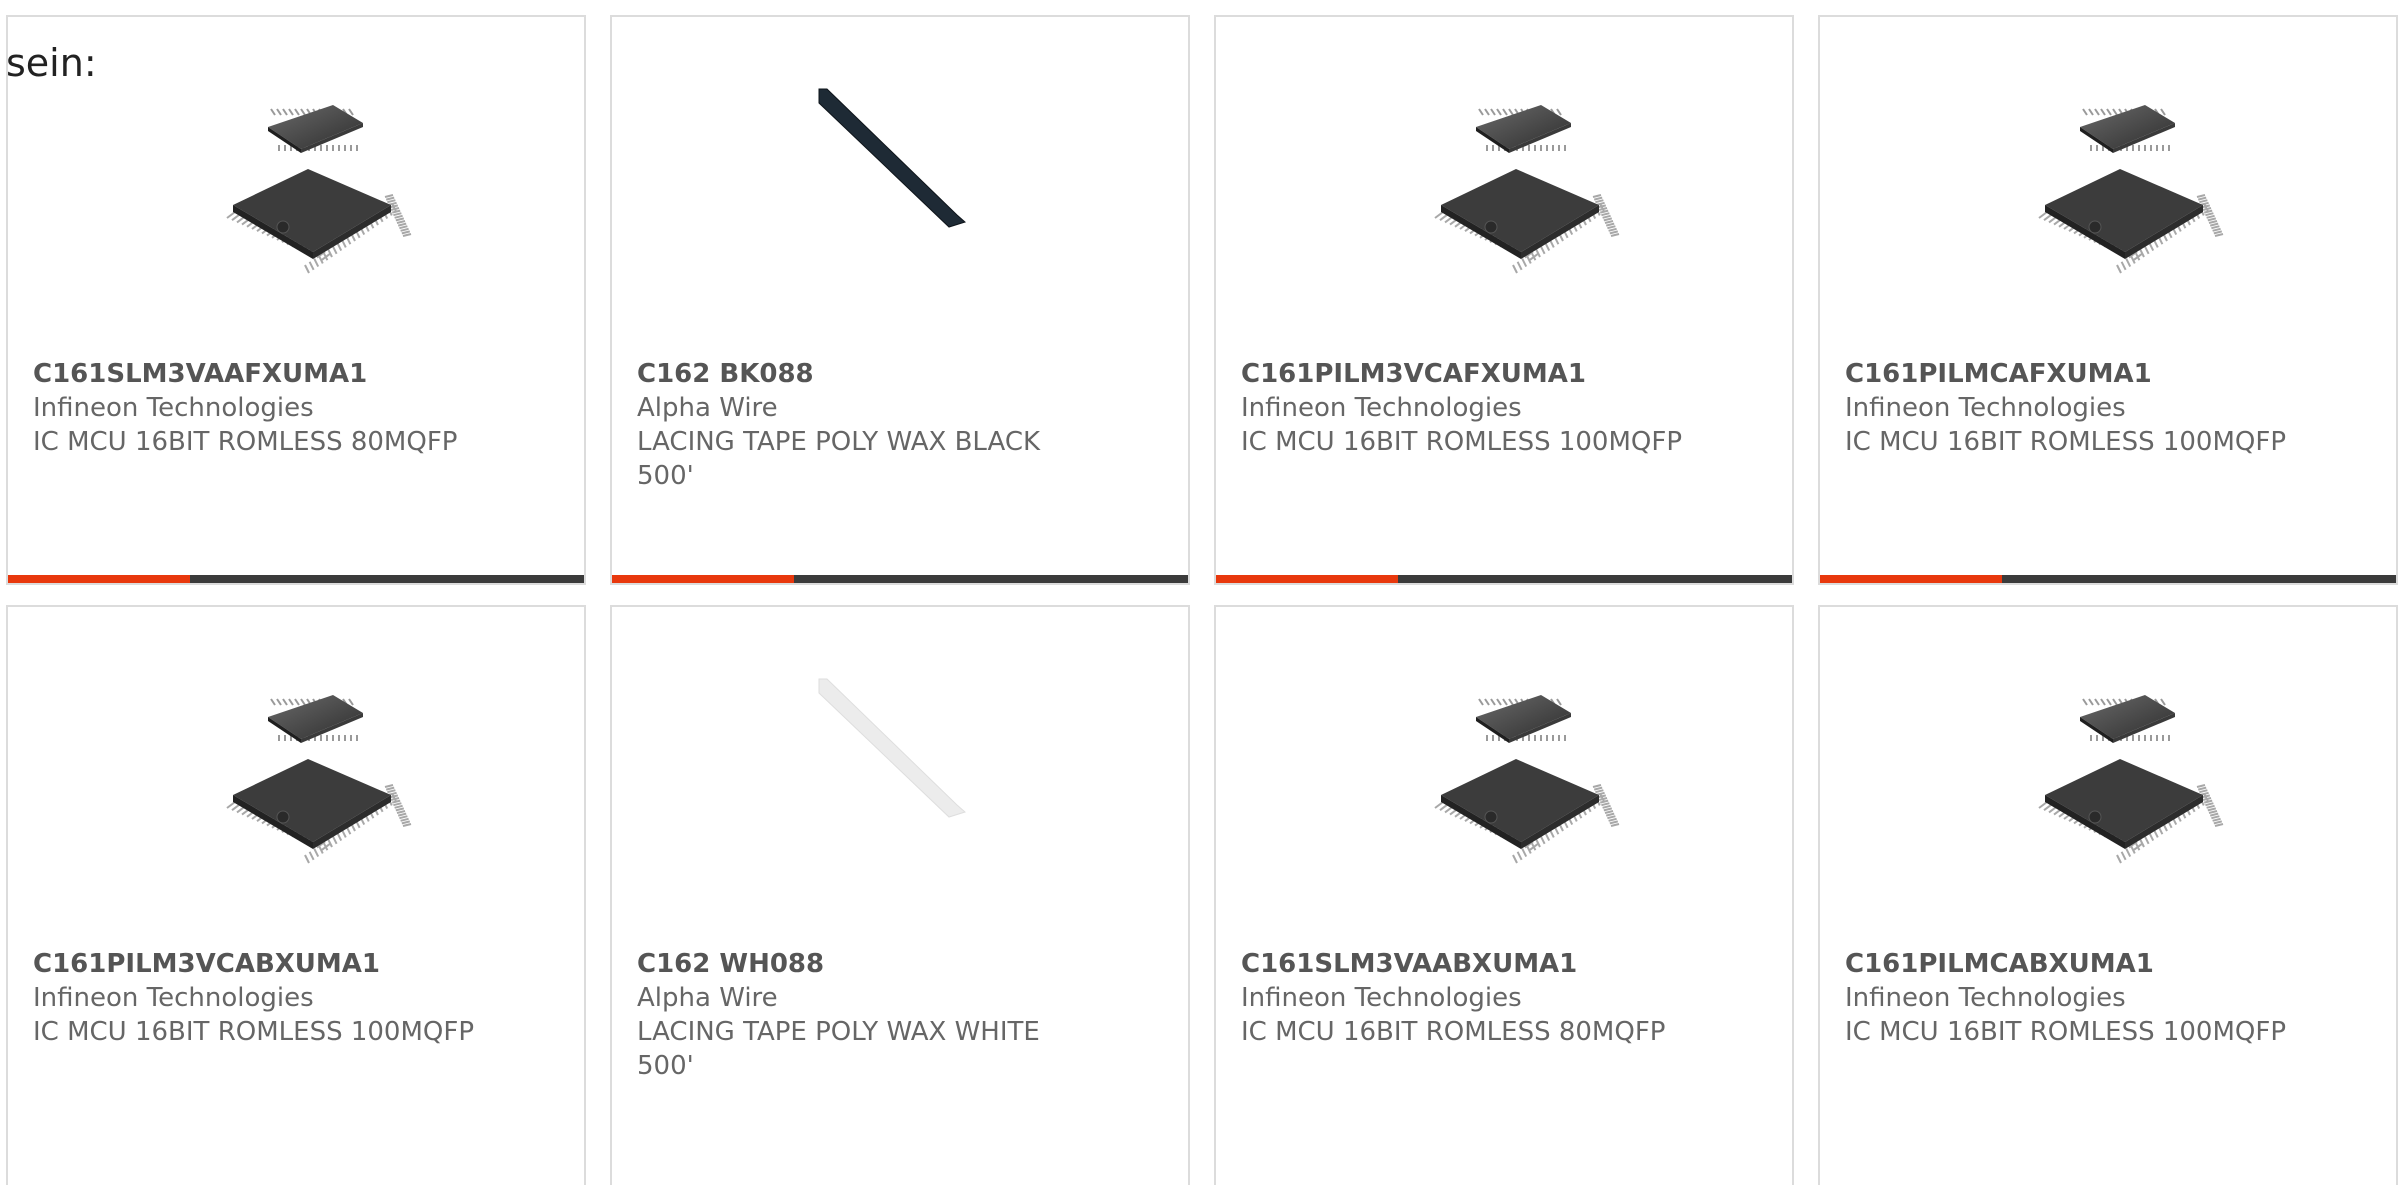  What do you see at coordinates (862, 964) in the screenshot?
I see `part-number: C162 WH088` at bounding box center [862, 964].